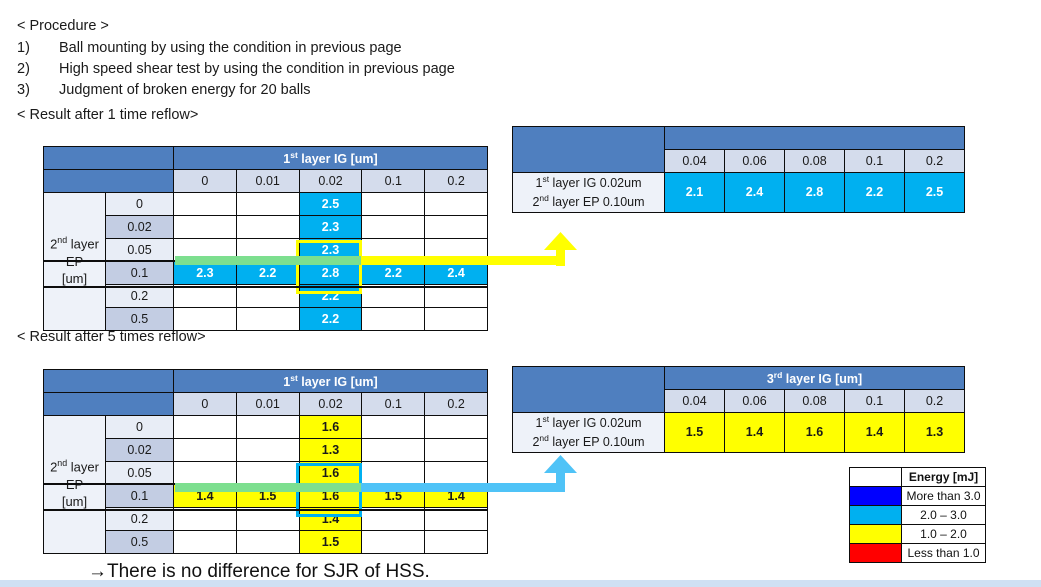  I want to click on summary-col-header-4: 0.2, so click(934, 161).